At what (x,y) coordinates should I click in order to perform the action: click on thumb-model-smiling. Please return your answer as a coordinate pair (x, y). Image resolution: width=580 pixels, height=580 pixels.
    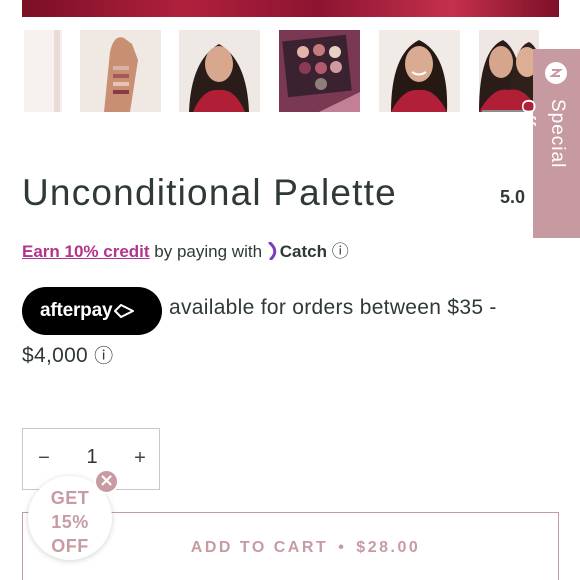
    Looking at the image, I should click on (419, 71).